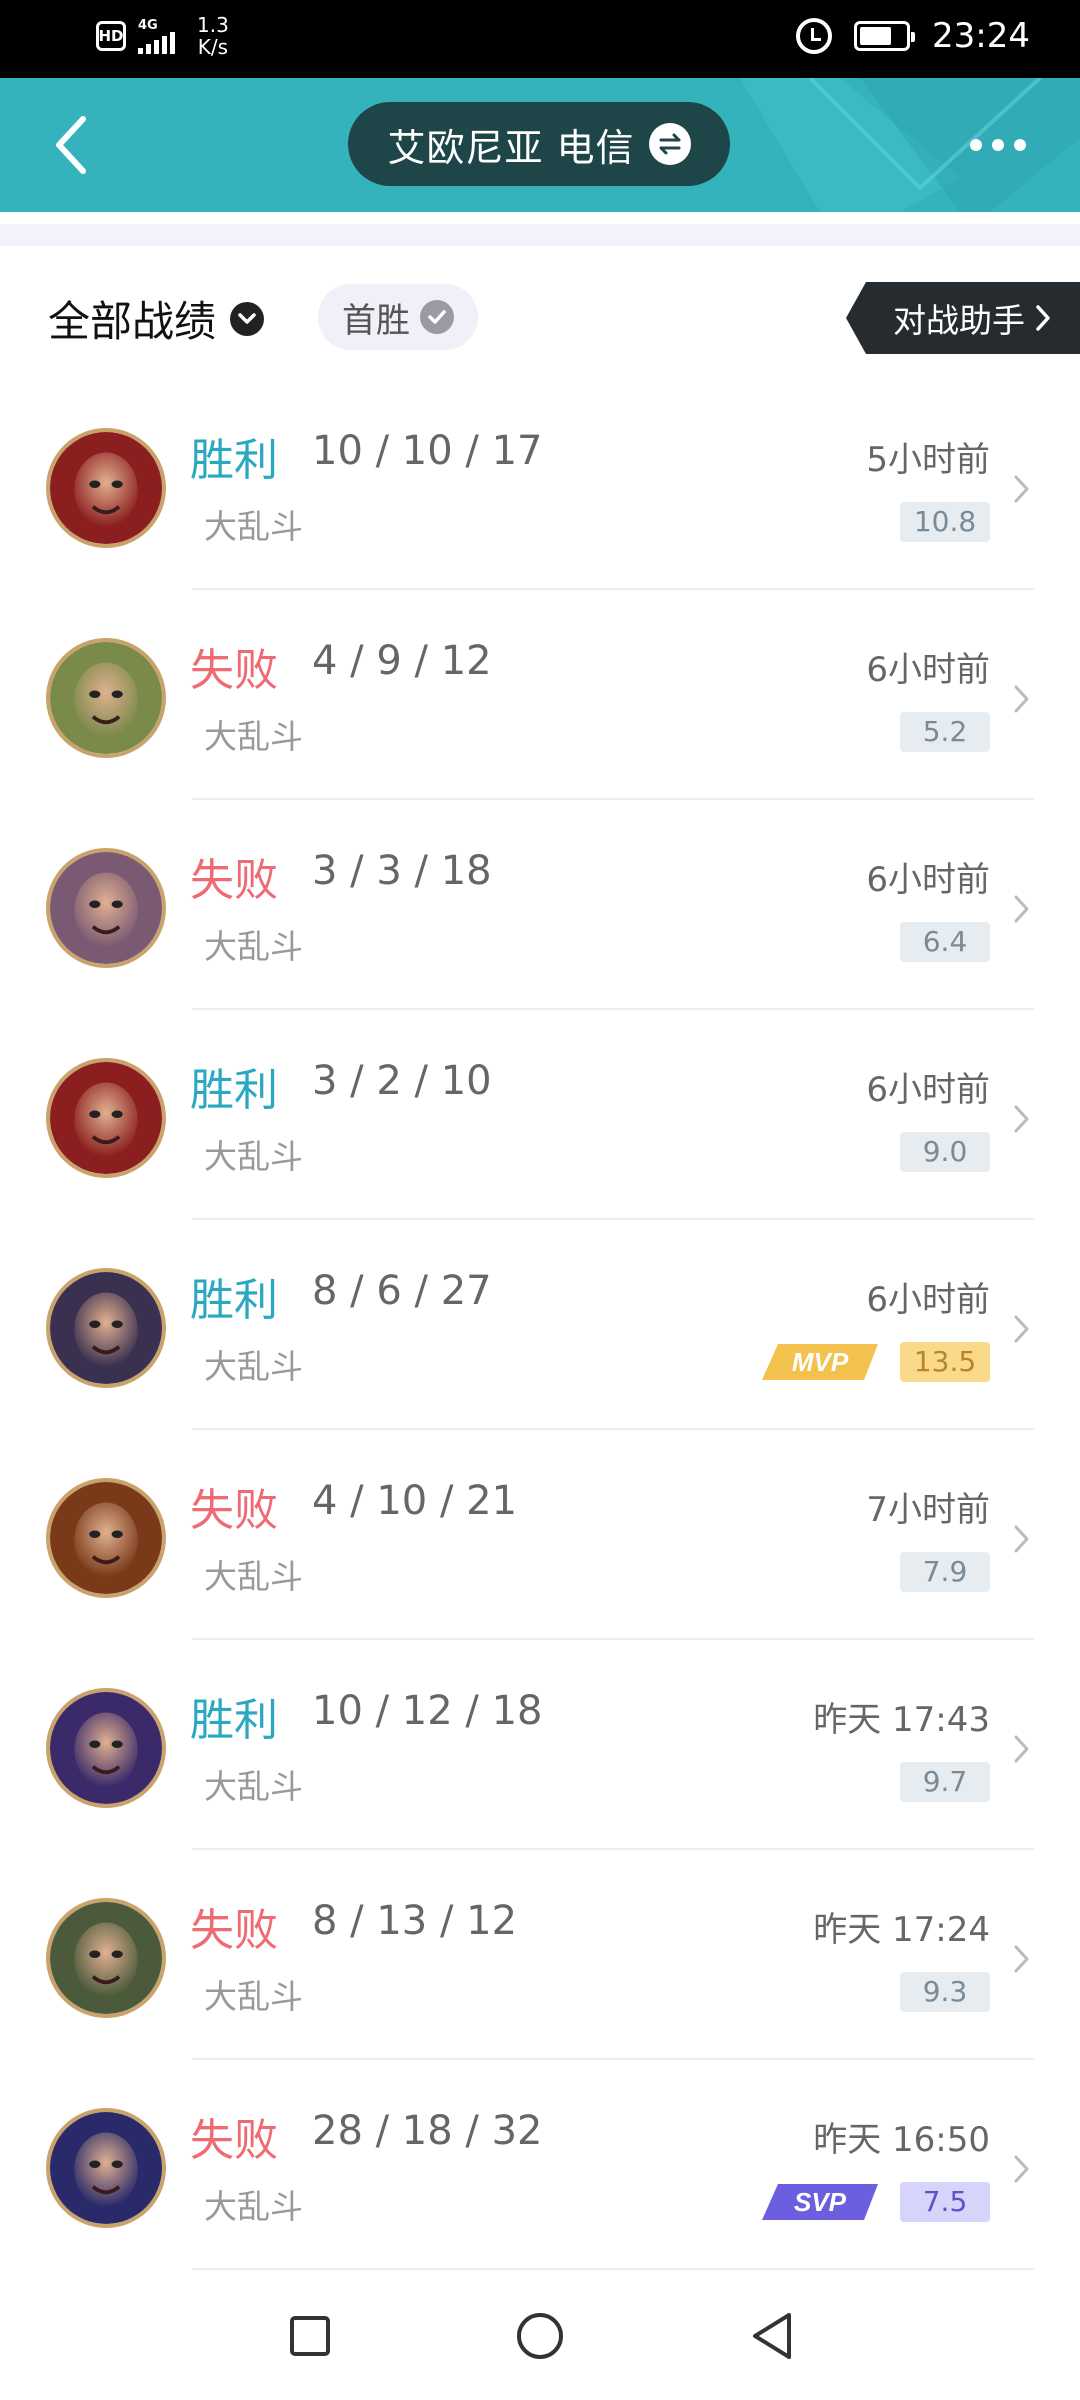 This screenshot has width=1080, height=2400. I want to click on server-switcher: 艾欧尼亚 电信, so click(539, 144).